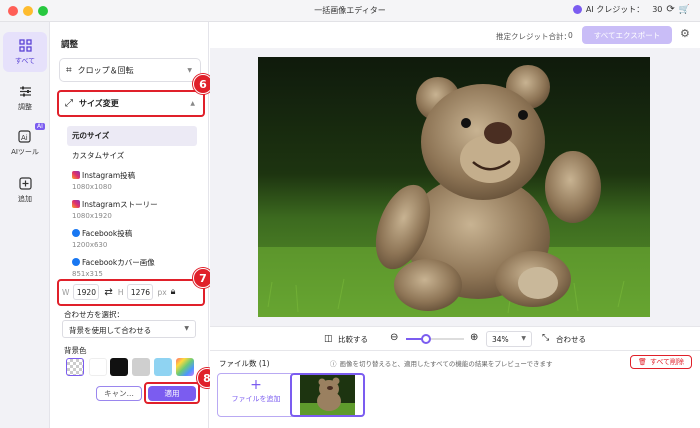  Describe the element at coordinates (185, 367) in the screenshot. I see `swatch-custom-color` at that location.